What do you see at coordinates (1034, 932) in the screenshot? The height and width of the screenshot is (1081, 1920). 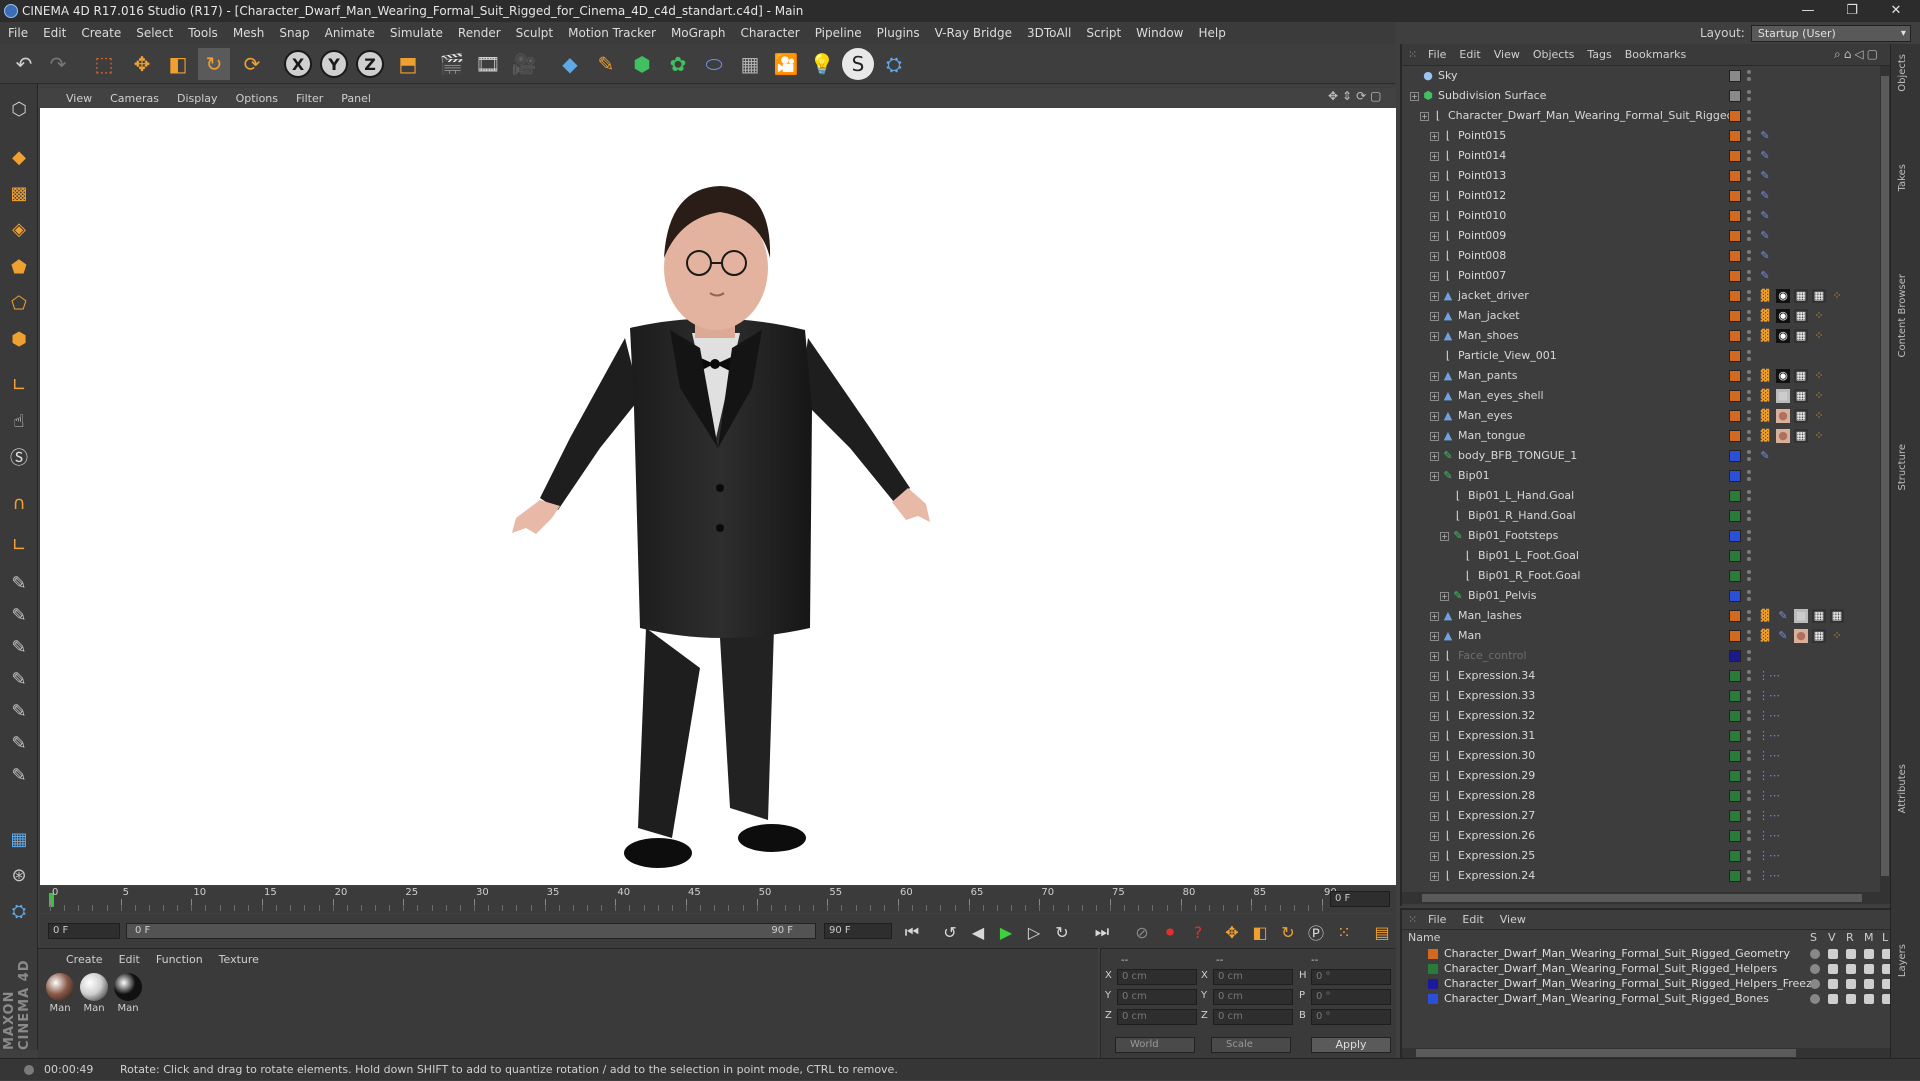 I see `next-frame-icon: ▷` at bounding box center [1034, 932].